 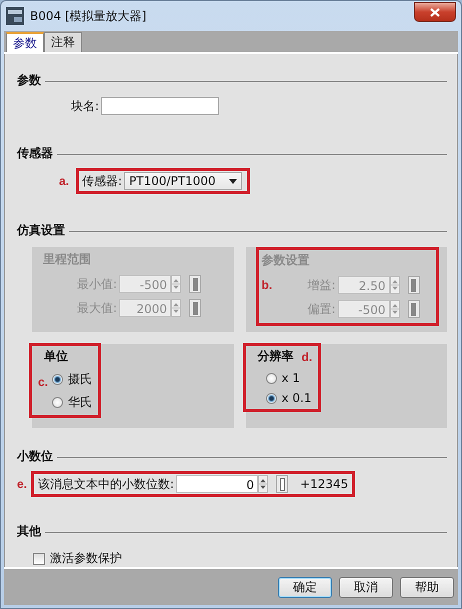 I want to click on annotation-label: a., so click(x=64, y=181).